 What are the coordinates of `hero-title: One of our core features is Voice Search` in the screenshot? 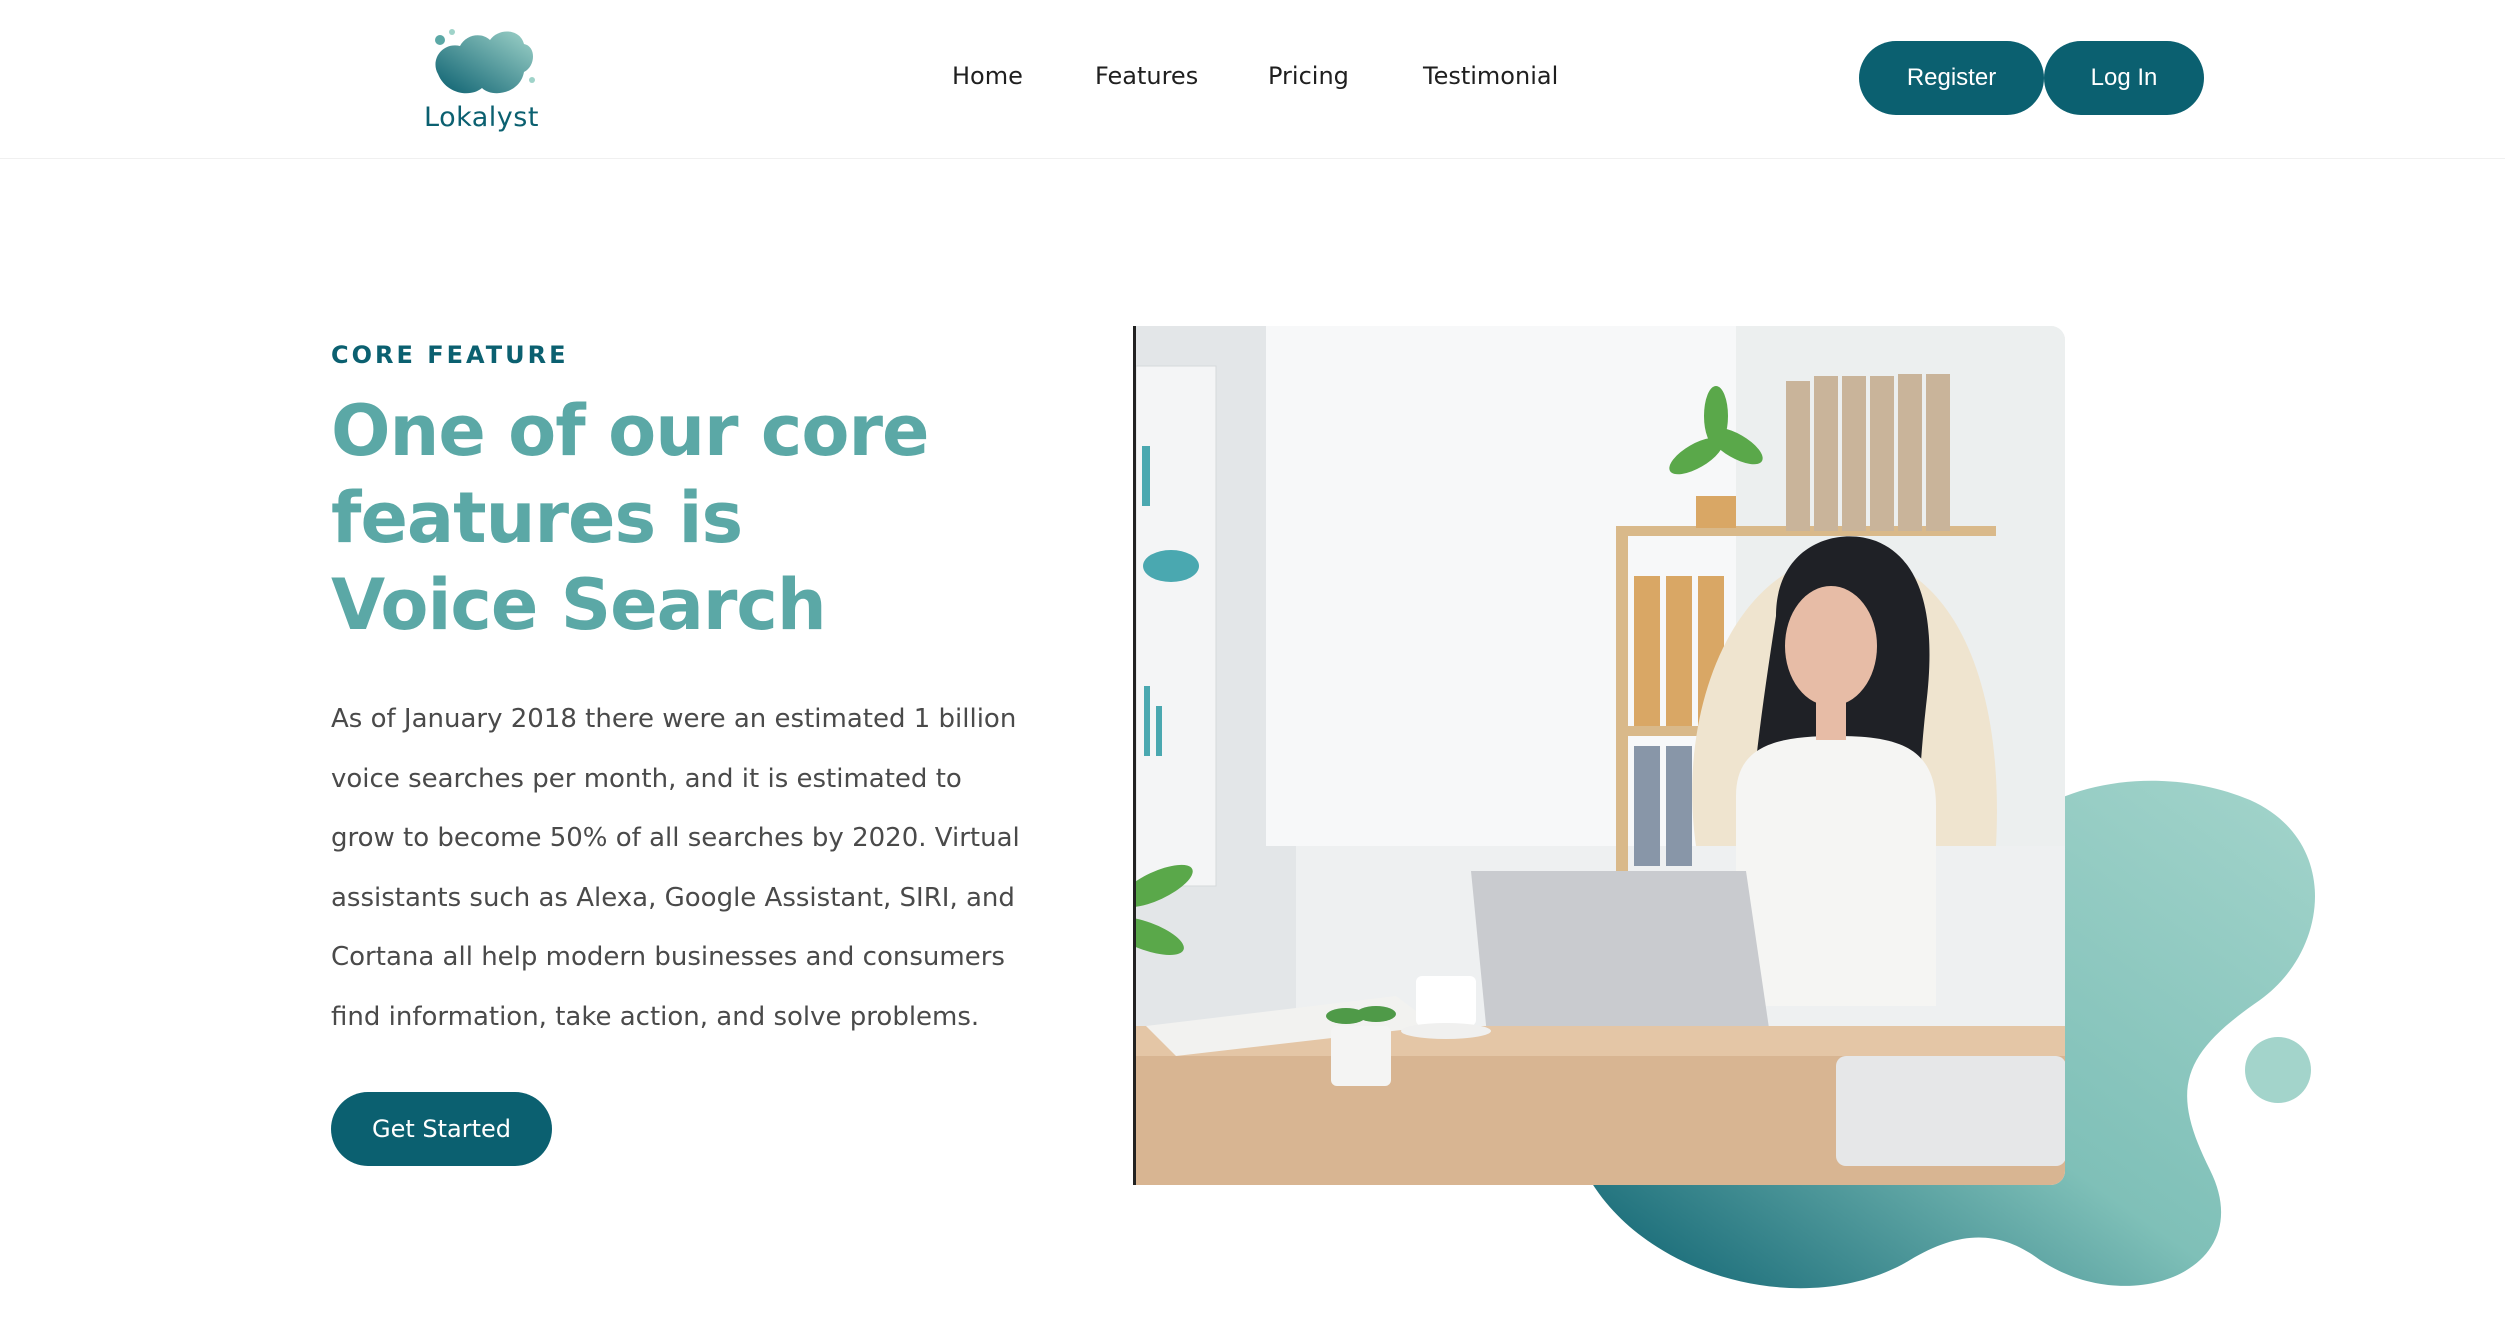 It's located at (630, 518).